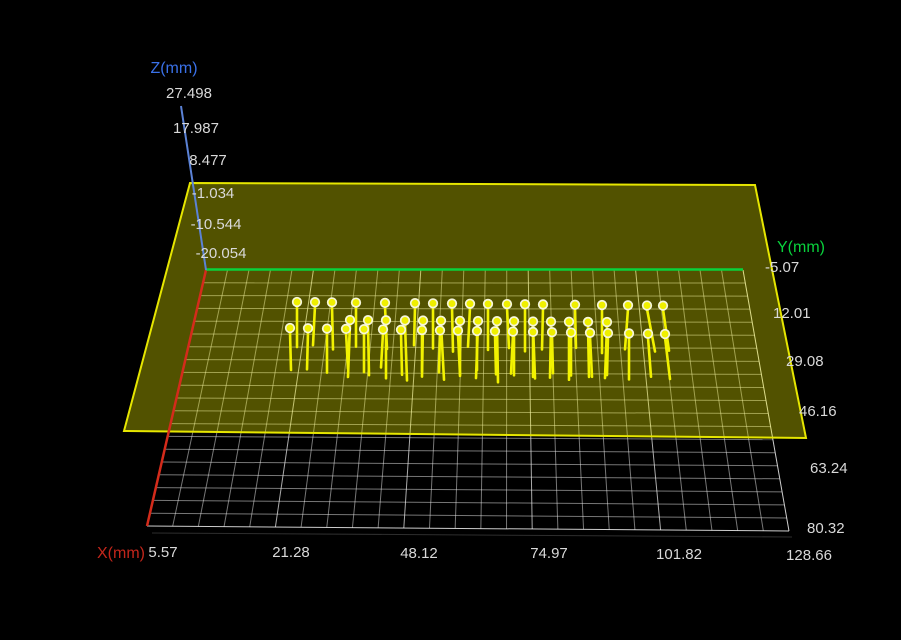 This screenshot has height=640, width=901. I want to click on x-tick-label: 48.12, so click(419, 553).